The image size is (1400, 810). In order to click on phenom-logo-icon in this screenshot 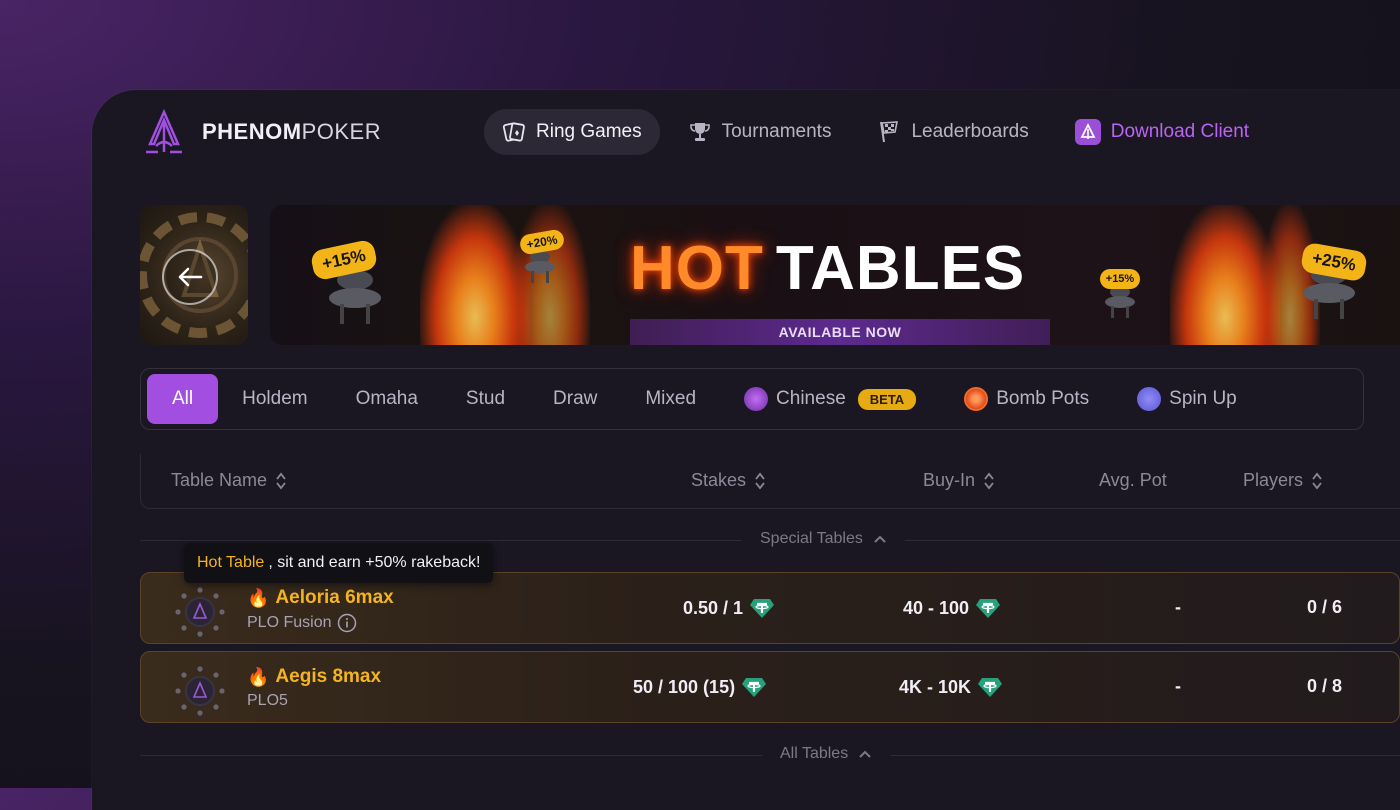, I will do `click(164, 131)`.